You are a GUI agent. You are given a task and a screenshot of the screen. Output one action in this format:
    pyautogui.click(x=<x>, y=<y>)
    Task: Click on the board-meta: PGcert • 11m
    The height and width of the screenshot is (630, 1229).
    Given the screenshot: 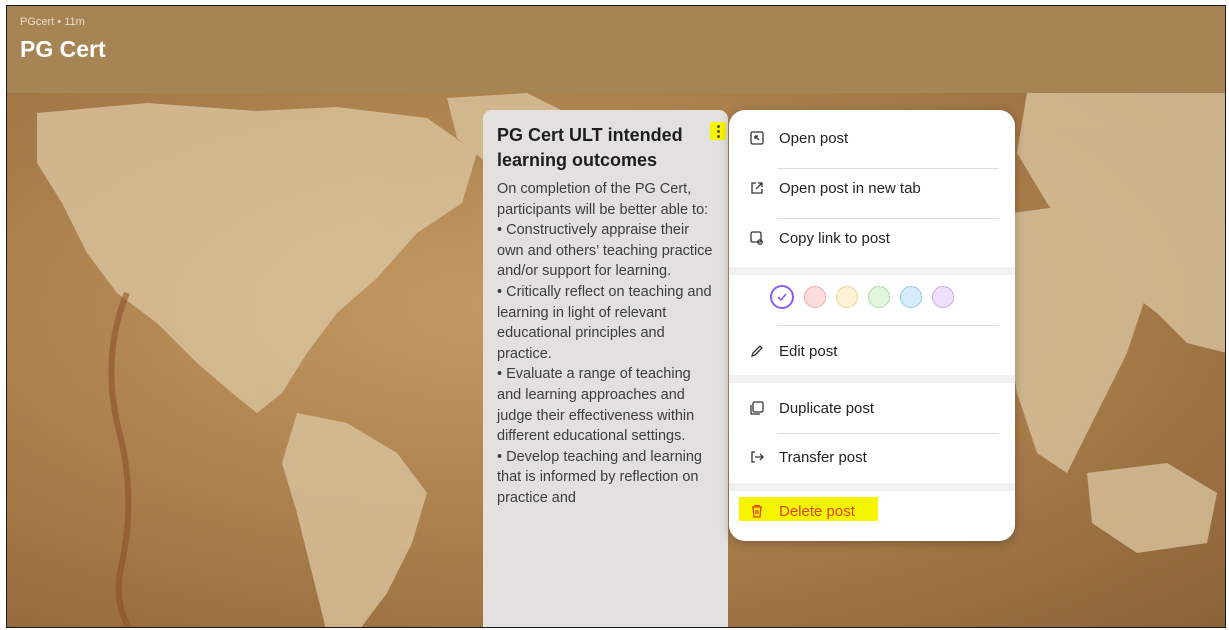 What is the action you would take?
    pyautogui.click(x=52, y=22)
    